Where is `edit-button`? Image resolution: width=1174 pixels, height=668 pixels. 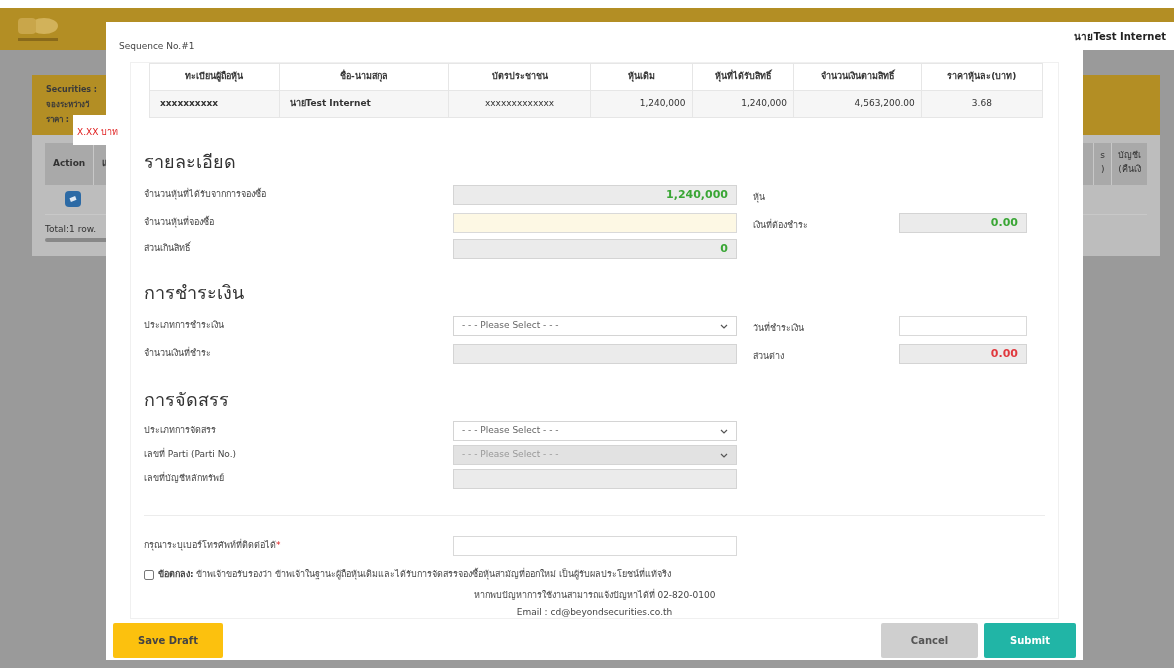 edit-button is located at coordinates (73, 199).